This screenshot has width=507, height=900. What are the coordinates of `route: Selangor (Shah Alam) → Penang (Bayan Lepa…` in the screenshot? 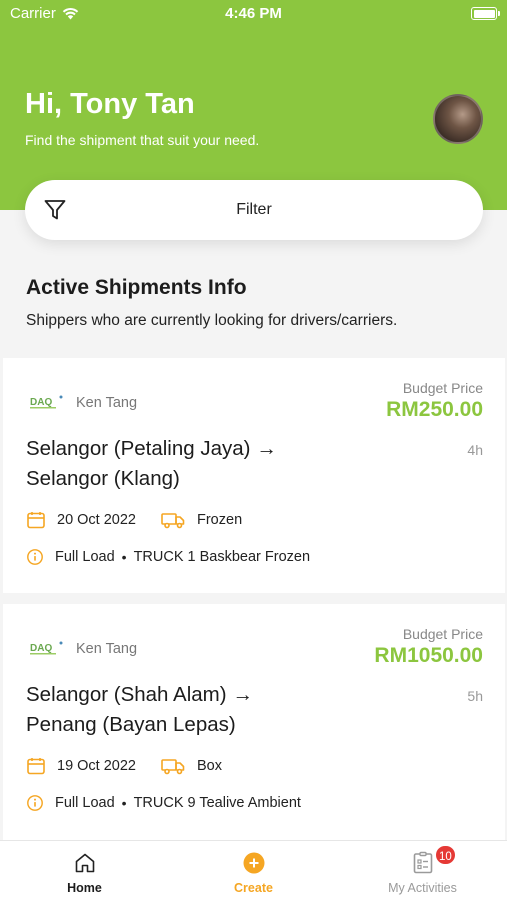 It's located at (139, 710).